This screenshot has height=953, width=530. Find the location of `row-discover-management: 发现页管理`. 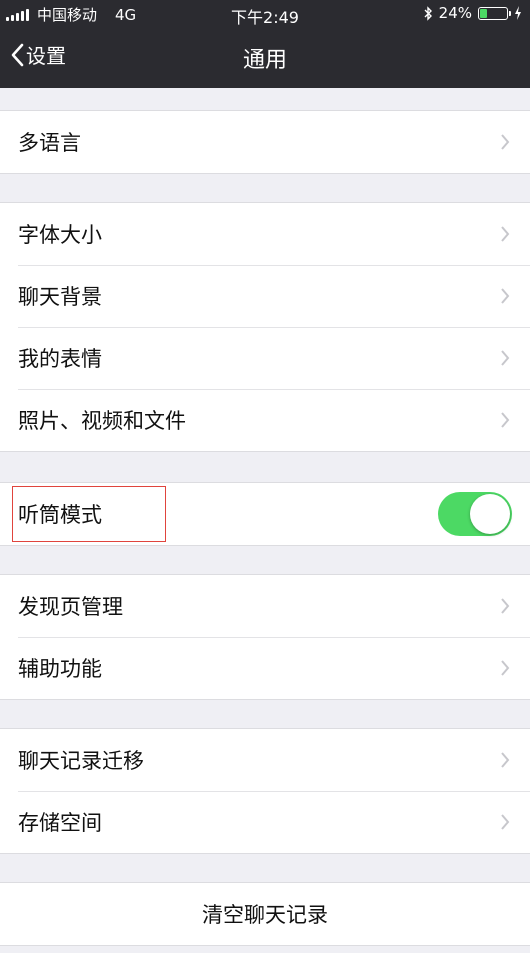

row-discover-management: 发现页管理 is located at coordinates (265, 606).